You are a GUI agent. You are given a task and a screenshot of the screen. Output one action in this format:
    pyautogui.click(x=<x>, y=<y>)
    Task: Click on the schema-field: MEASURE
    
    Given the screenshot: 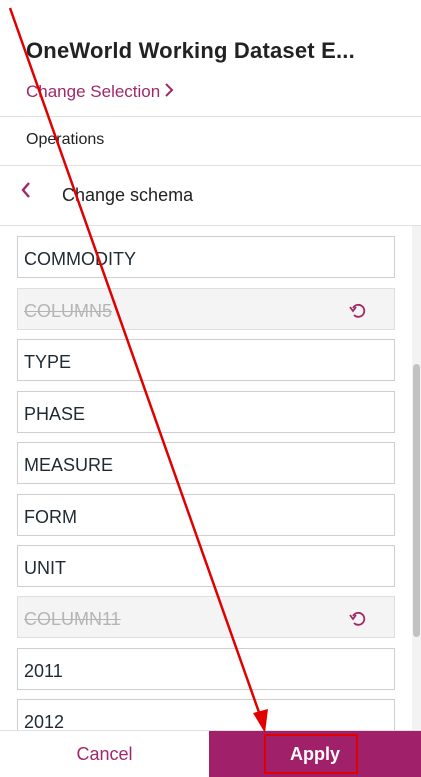 What is the action you would take?
    pyautogui.click(x=206, y=463)
    